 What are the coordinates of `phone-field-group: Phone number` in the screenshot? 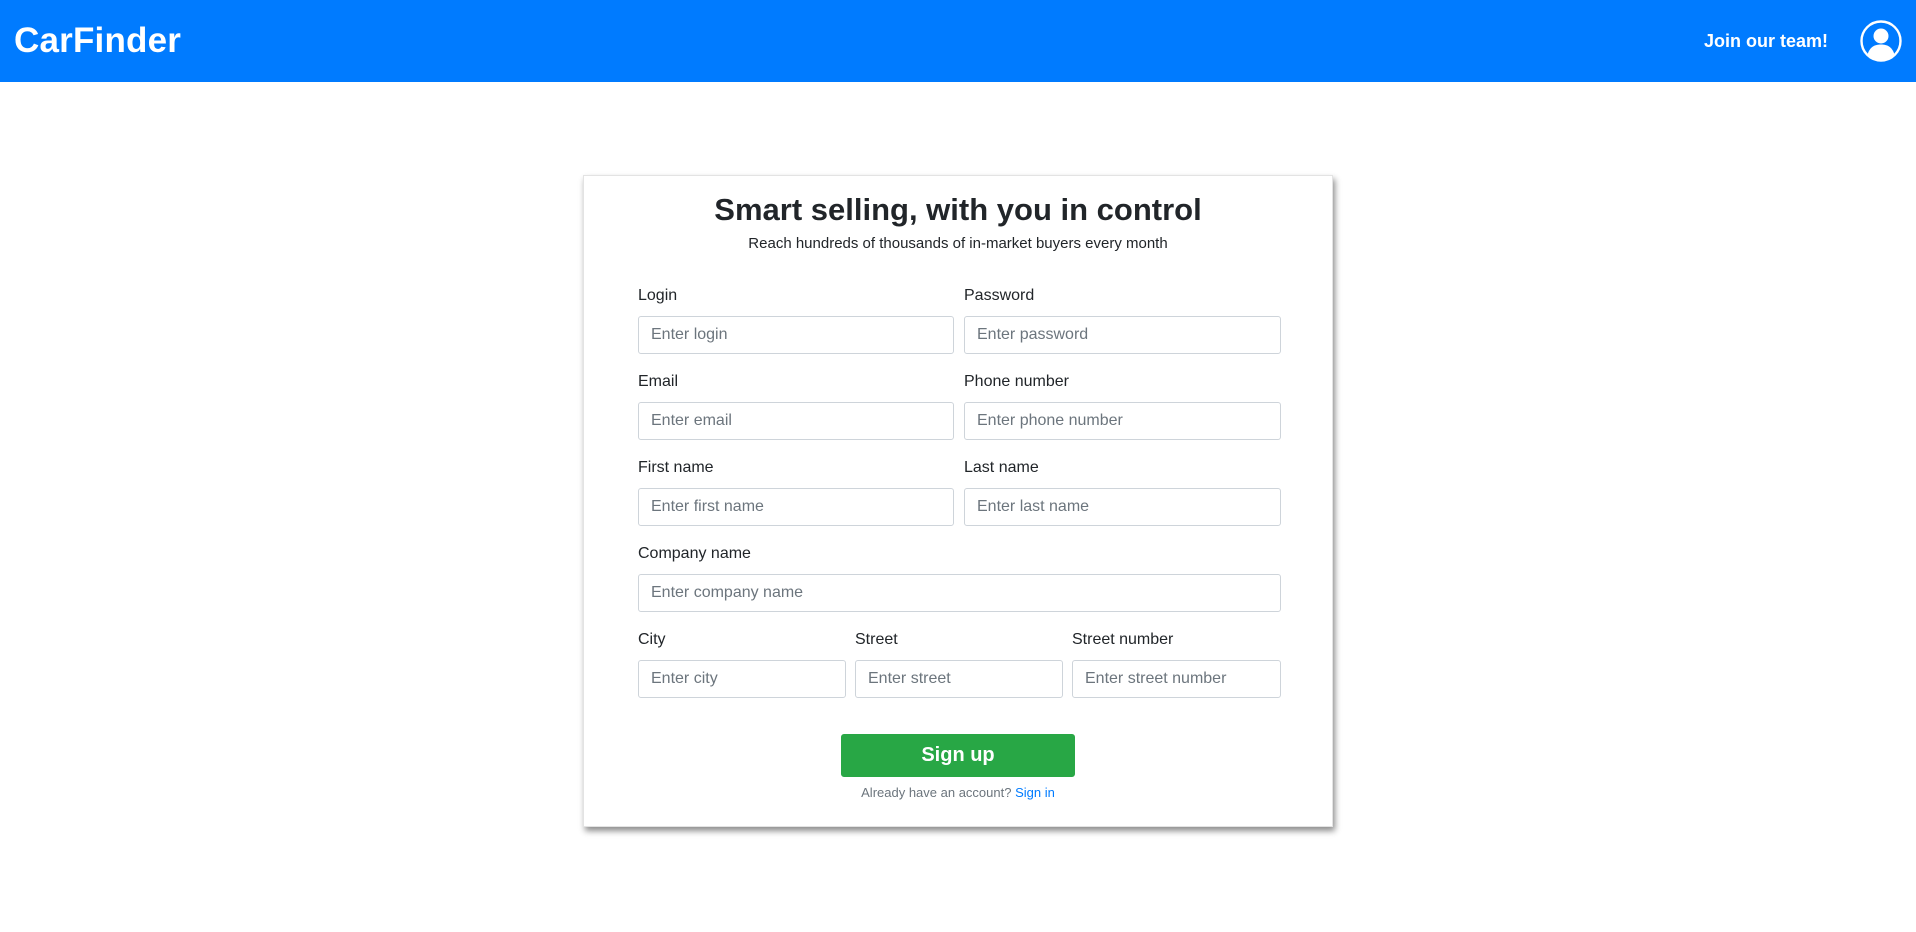 It's located at (1122, 406).